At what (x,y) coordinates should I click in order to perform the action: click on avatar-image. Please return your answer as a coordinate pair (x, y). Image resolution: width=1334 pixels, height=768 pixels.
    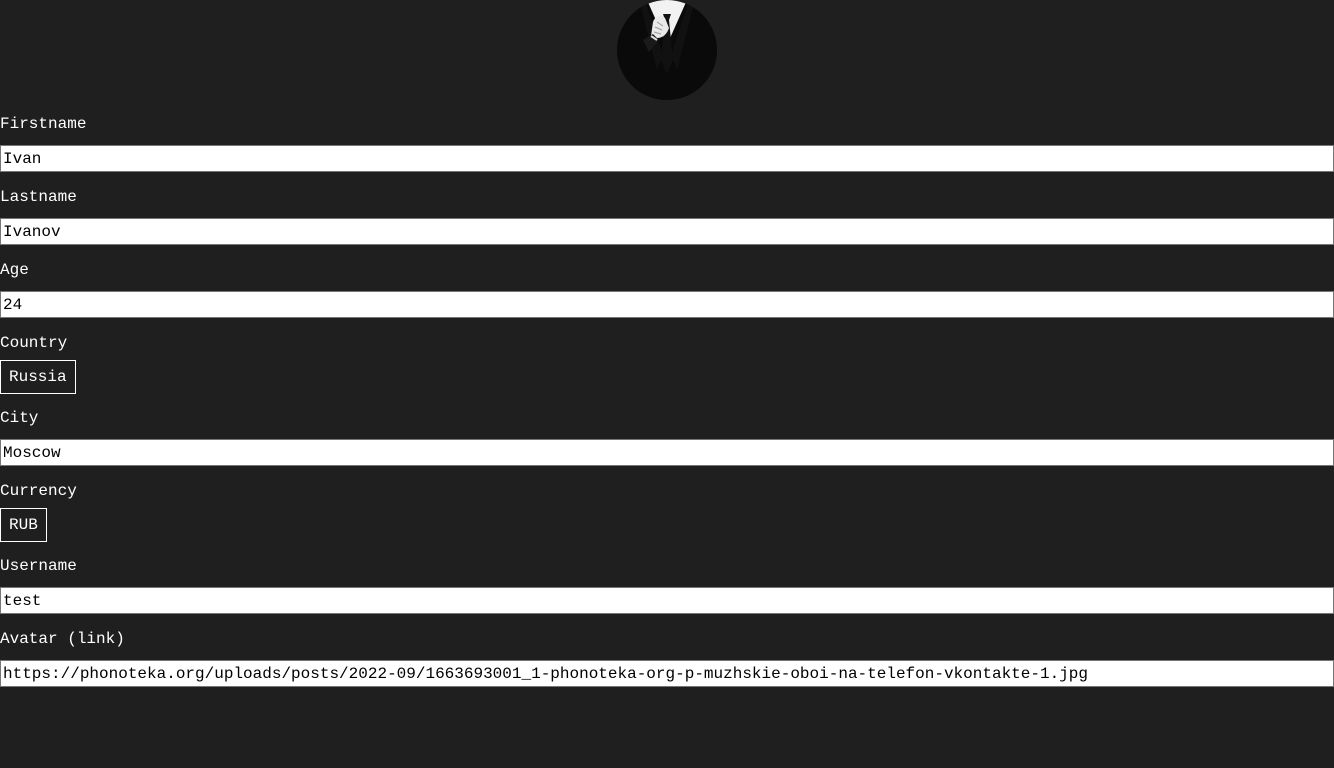
    Looking at the image, I should click on (667, 50).